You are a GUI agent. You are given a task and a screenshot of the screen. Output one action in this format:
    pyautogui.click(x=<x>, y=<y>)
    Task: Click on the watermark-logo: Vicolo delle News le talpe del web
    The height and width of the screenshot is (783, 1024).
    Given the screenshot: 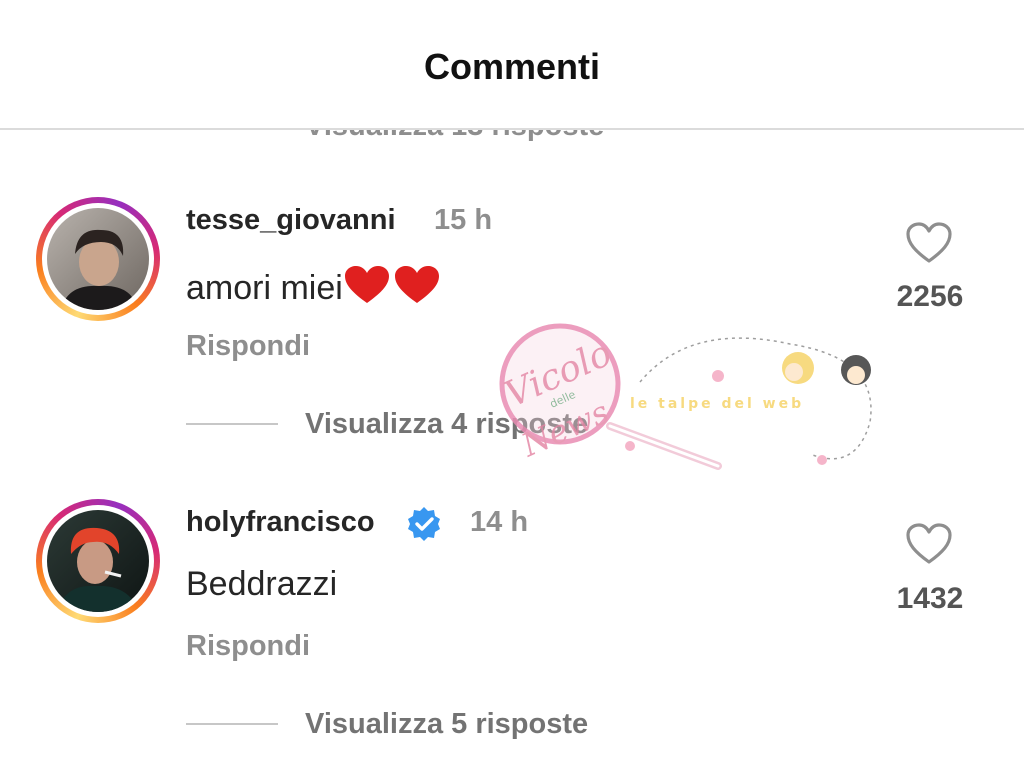 What is the action you would take?
    pyautogui.click(x=685, y=396)
    